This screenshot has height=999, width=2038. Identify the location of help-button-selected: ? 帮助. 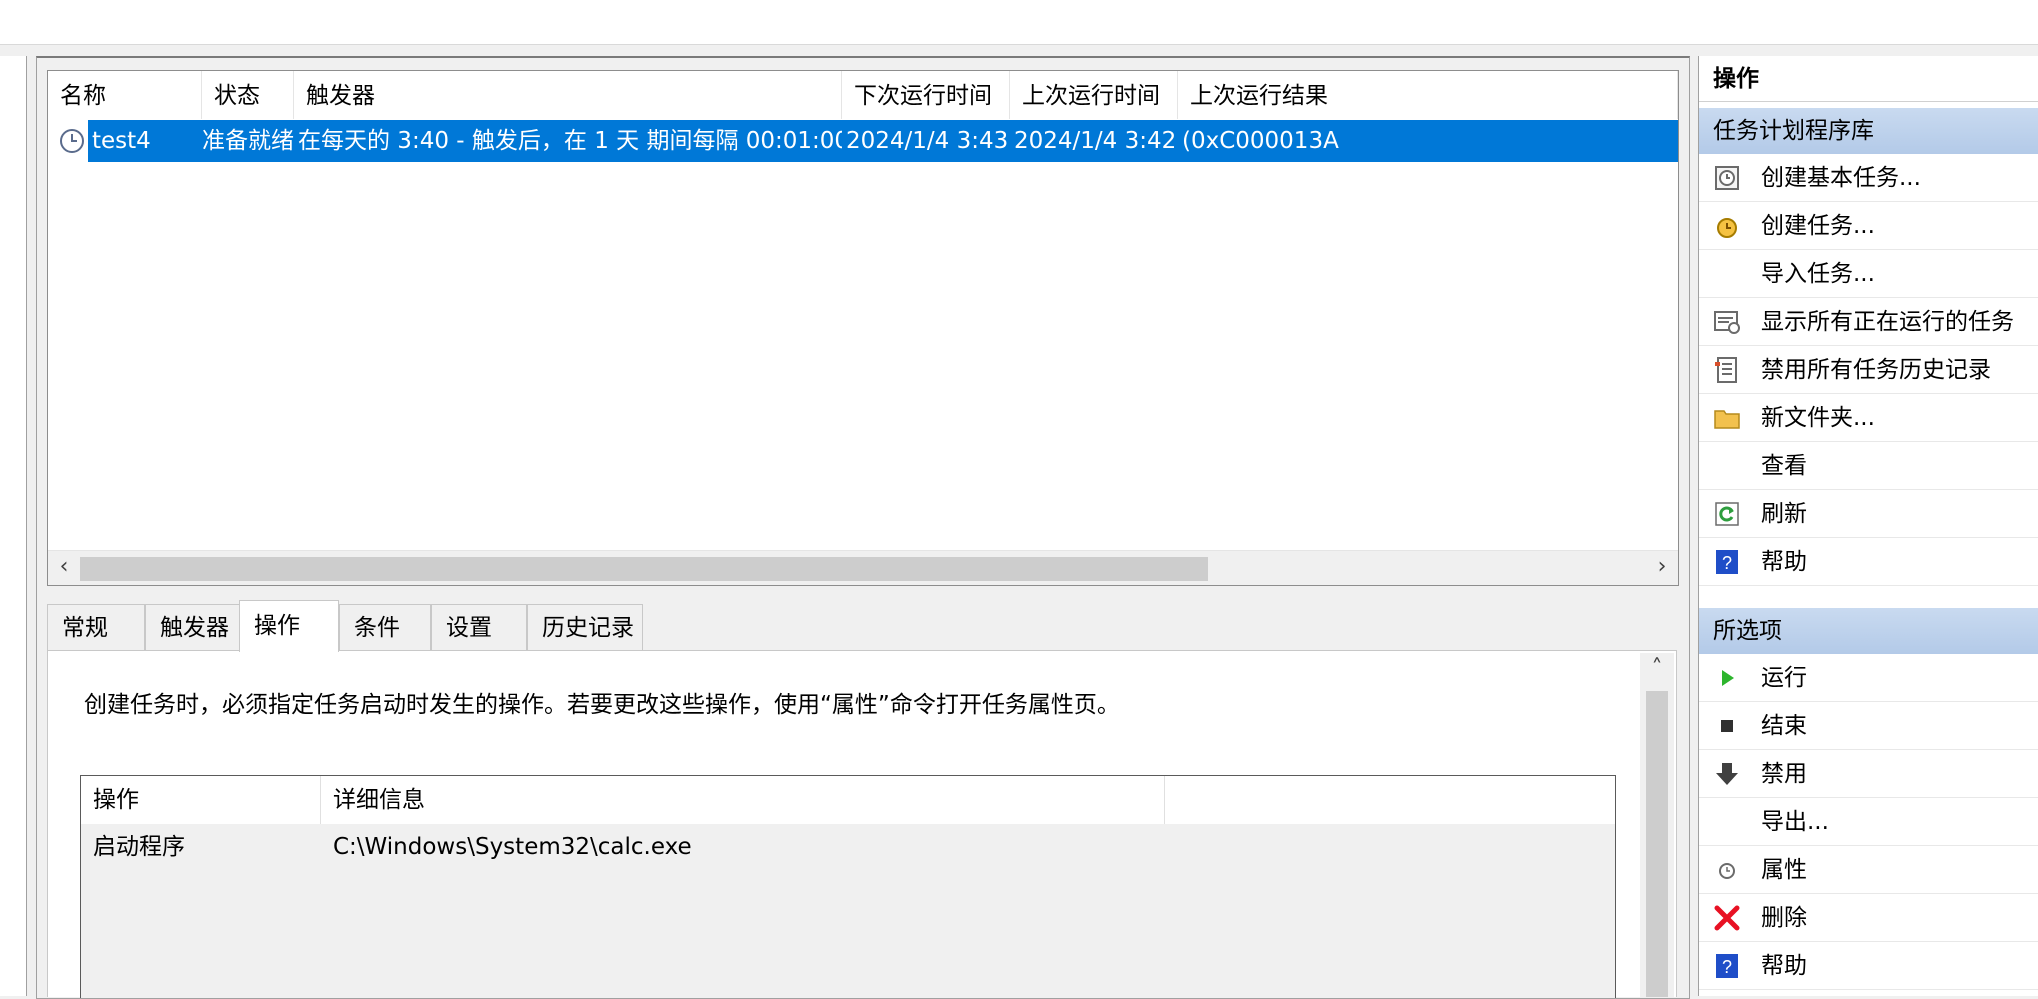
(1868, 966).